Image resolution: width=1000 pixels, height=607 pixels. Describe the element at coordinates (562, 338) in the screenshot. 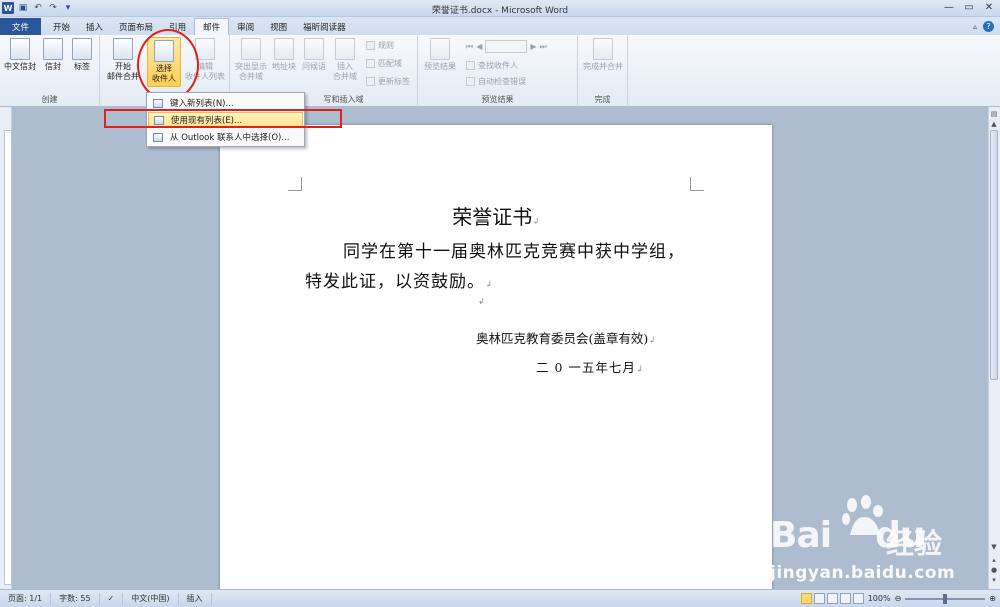

I see `document-signature-text: 奥林匹克教育委员会(盖章有效)` at that location.